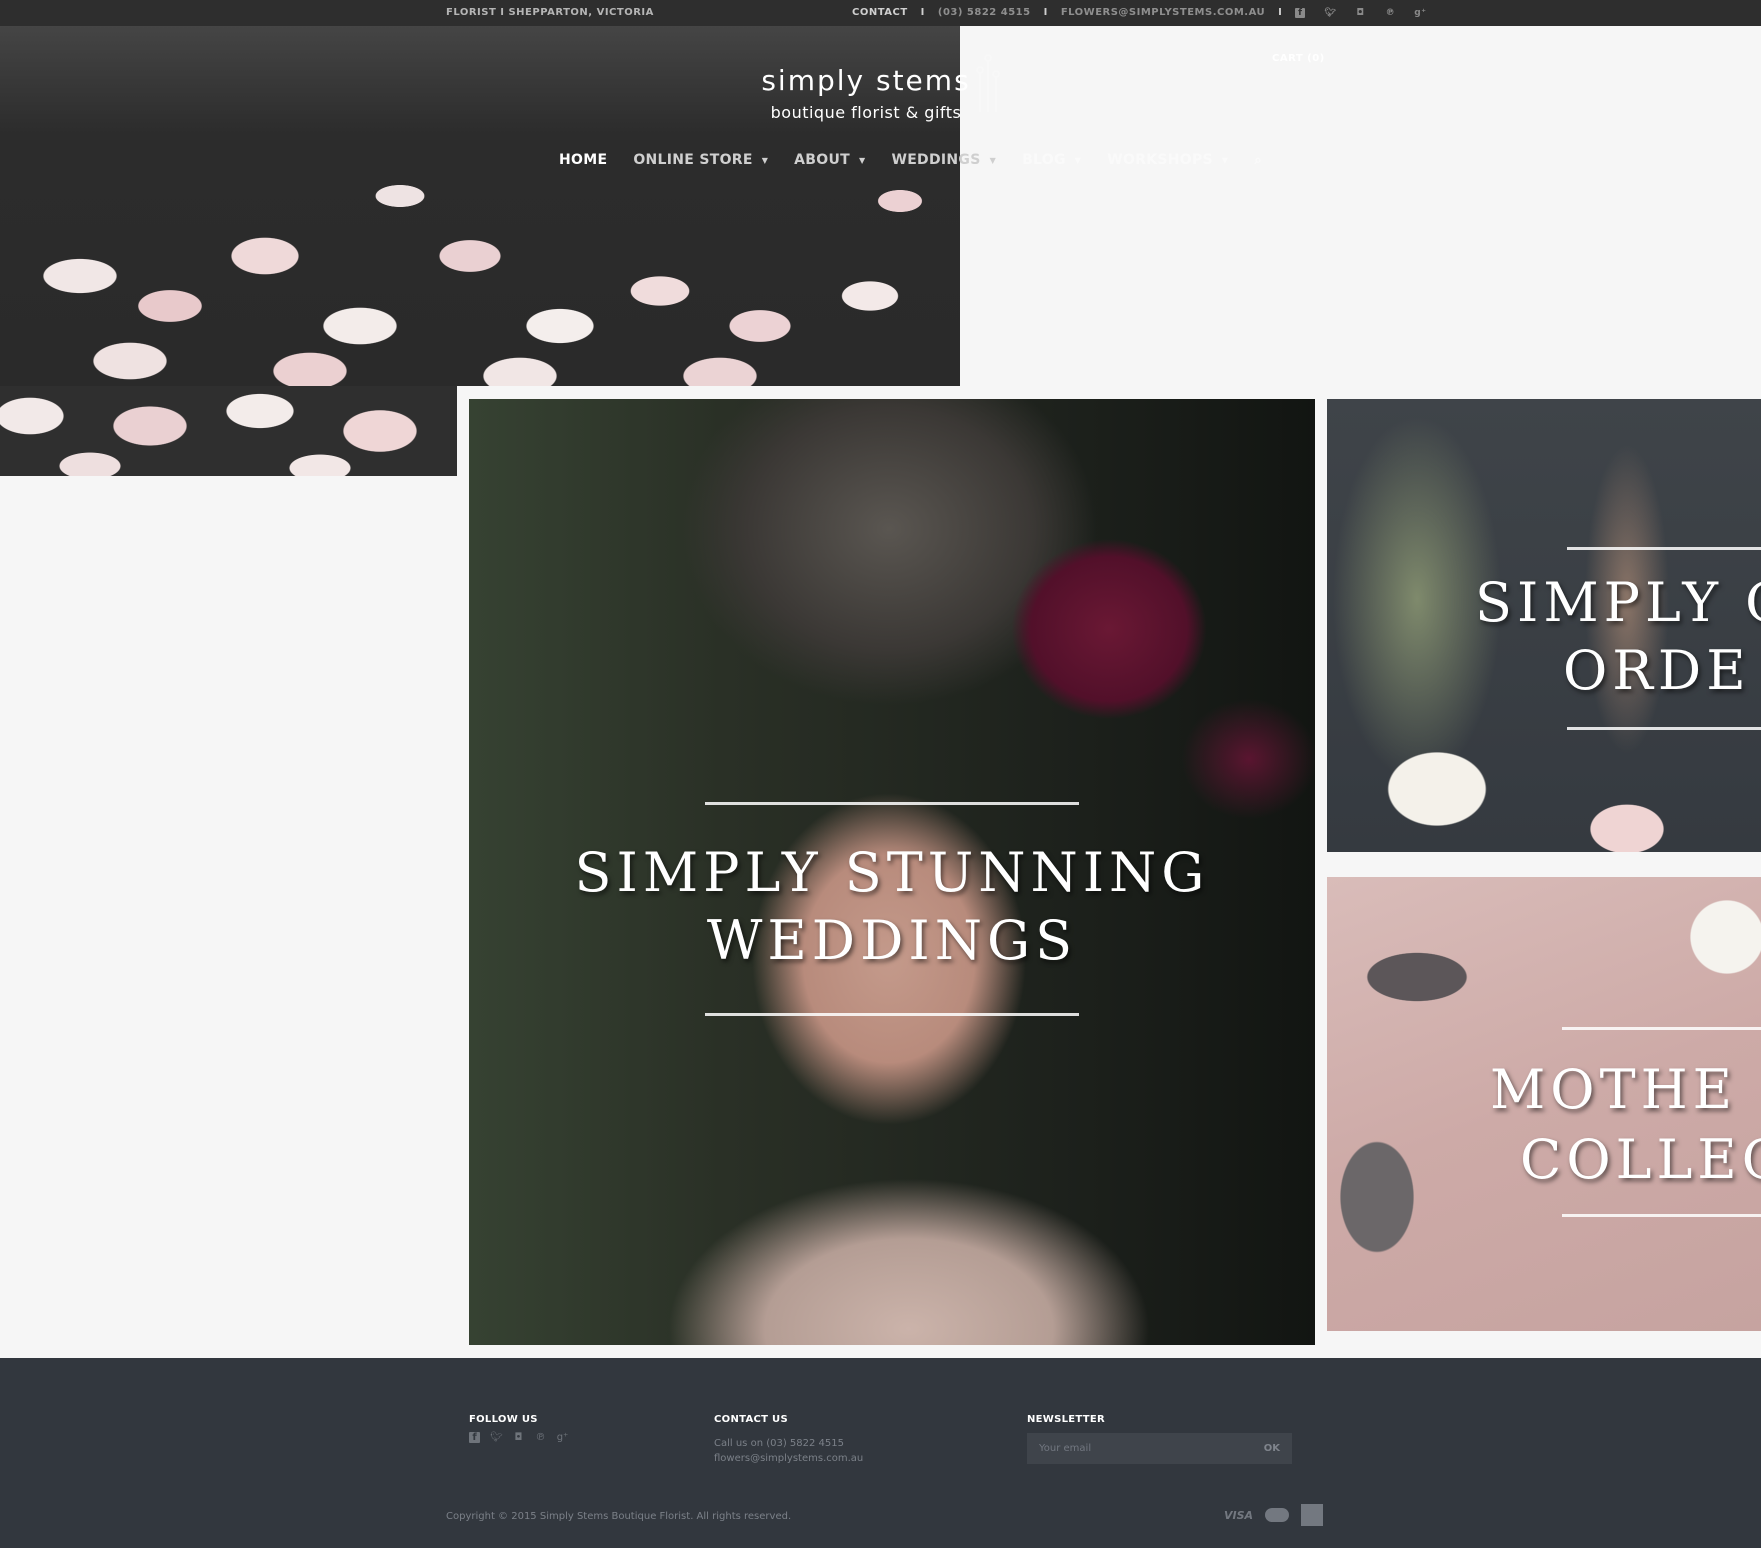 The width and height of the screenshot is (1761, 1548). What do you see at coordinates (866, 112) in the screenshot?
I see `logo-tagline: boutique florist & gifts` at bounding box center [866, 112].